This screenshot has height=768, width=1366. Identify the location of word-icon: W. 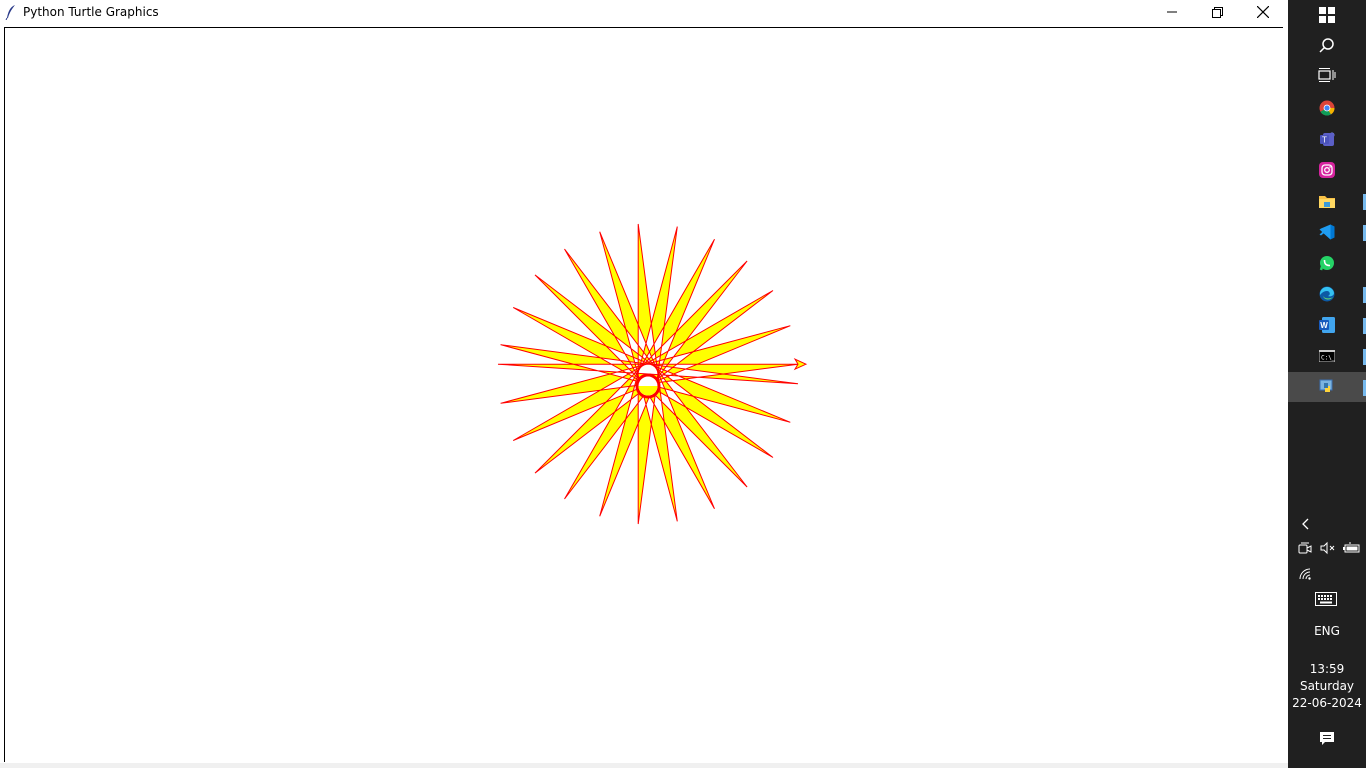
(1327, 325).